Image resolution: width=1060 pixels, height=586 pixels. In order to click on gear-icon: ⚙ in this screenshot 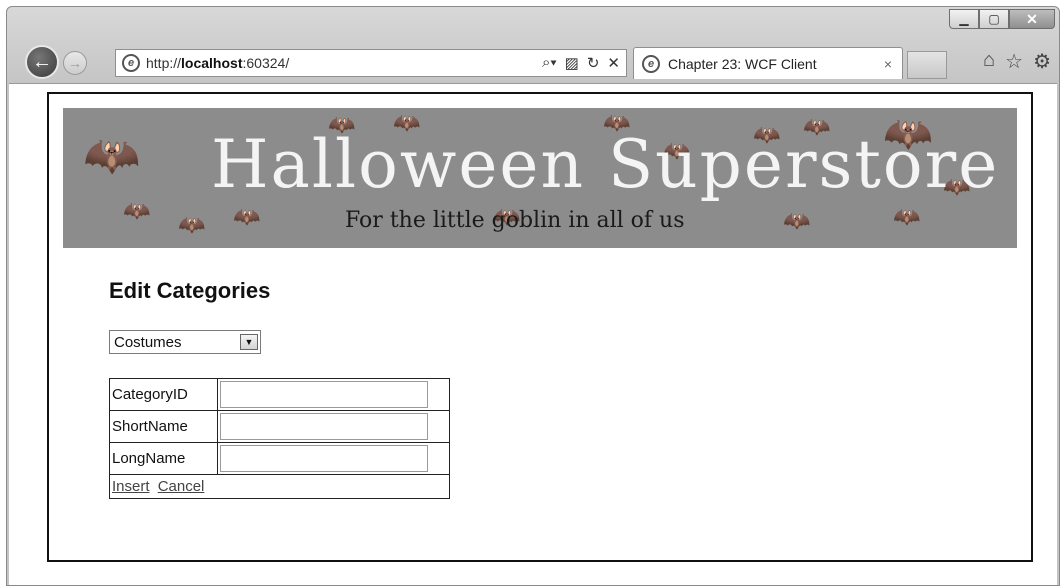, I will do `click(1042, 61)`.